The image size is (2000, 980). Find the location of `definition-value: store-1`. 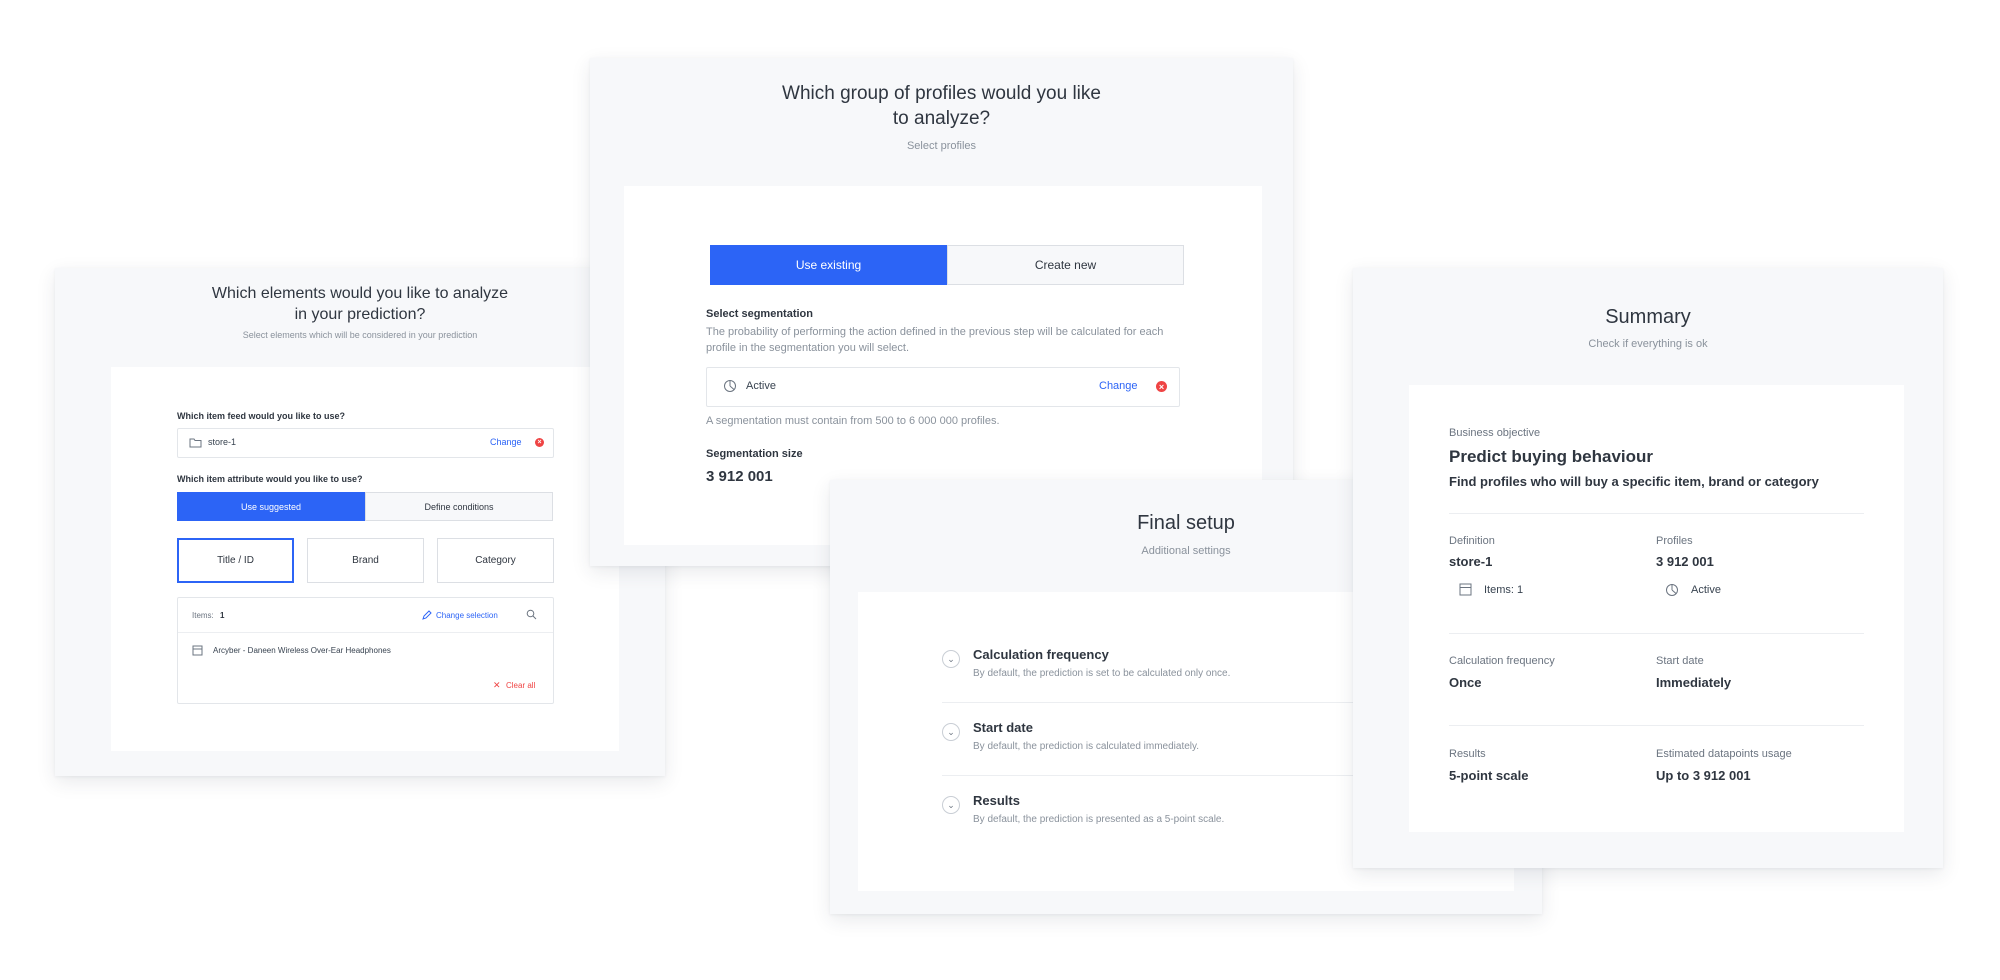

definition-value: store-1 is located at coordinates (1471, 561).